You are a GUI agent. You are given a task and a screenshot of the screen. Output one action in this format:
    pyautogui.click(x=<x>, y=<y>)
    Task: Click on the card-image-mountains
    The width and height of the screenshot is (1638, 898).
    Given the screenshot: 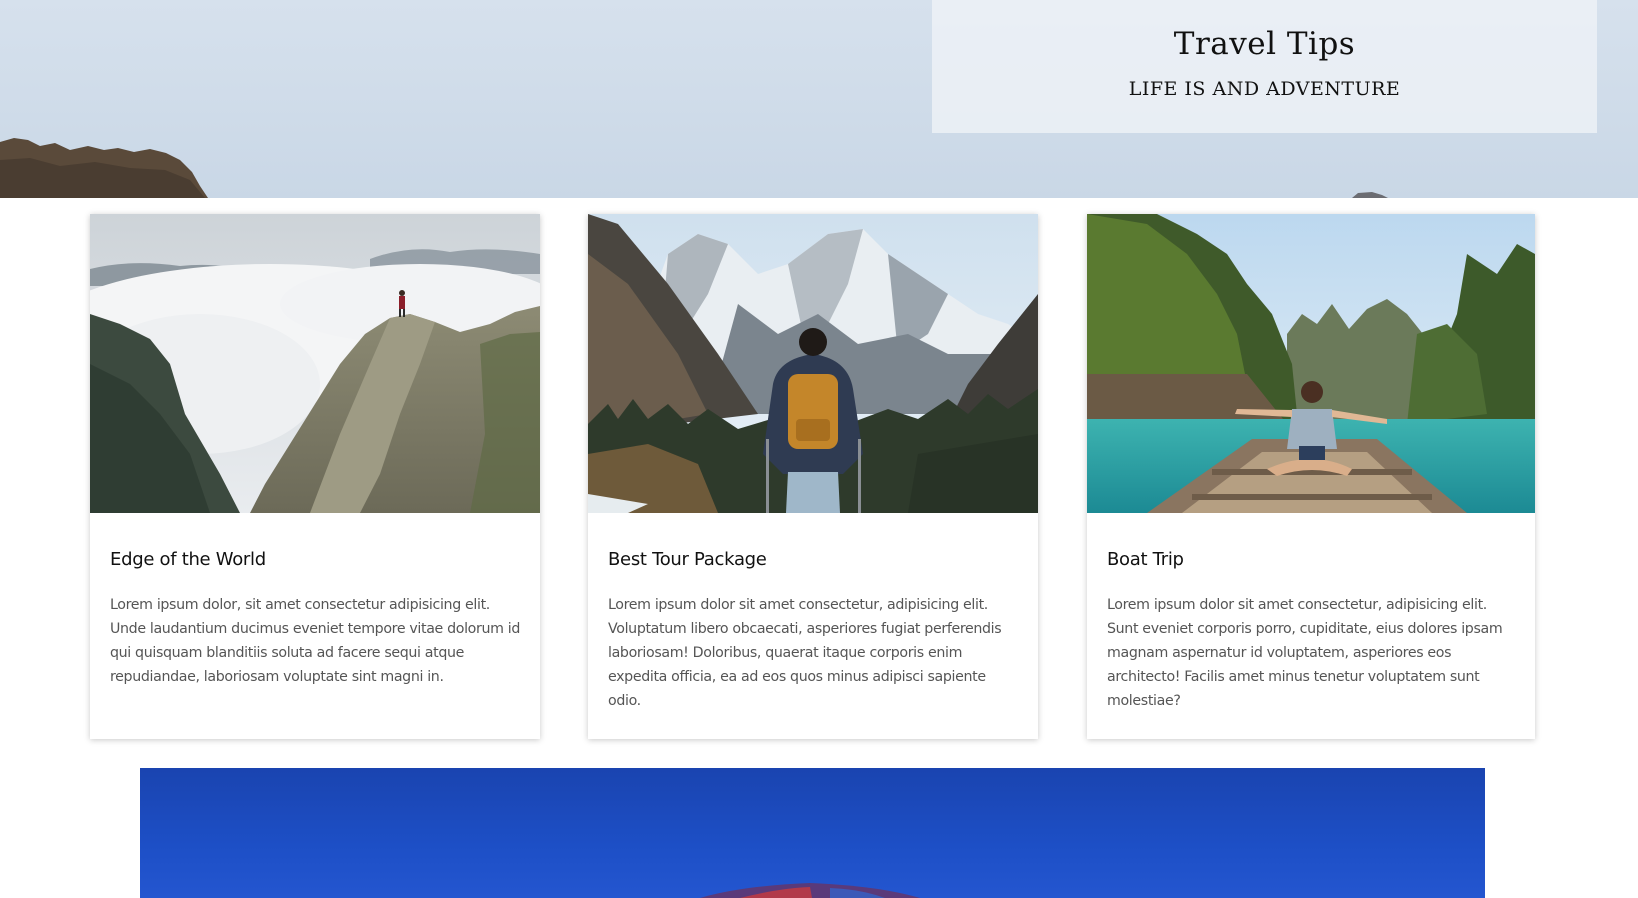 What is the action you would take?
    pyautogui.click(x=813, y=363)
    